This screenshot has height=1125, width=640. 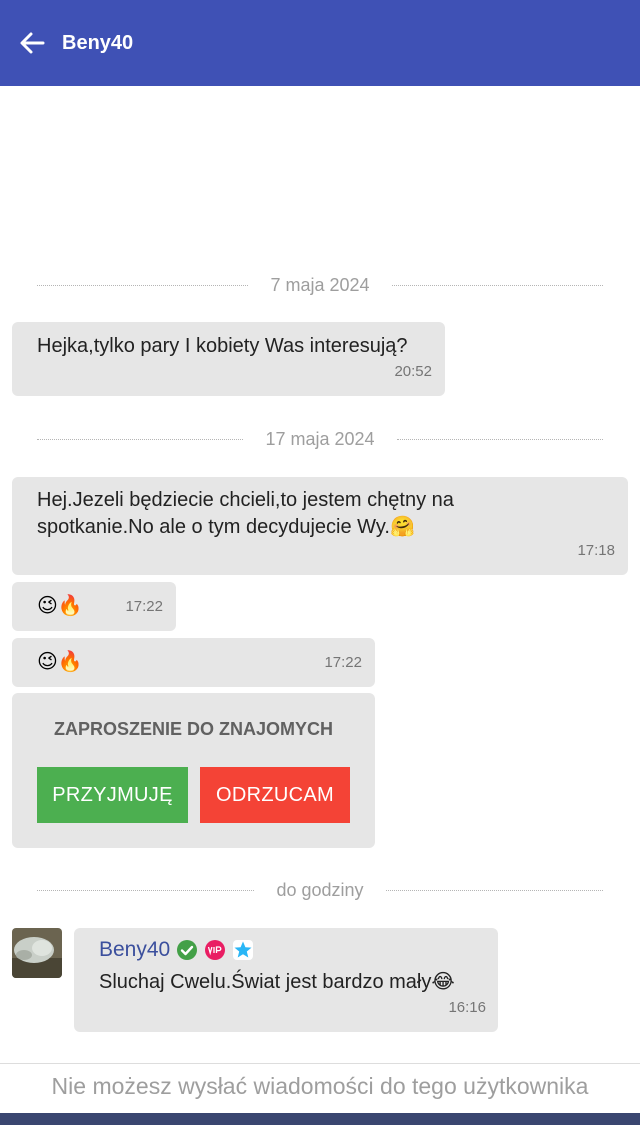 I want to click on date-separator: 7 maja 2024, so click(x=320, y=285).